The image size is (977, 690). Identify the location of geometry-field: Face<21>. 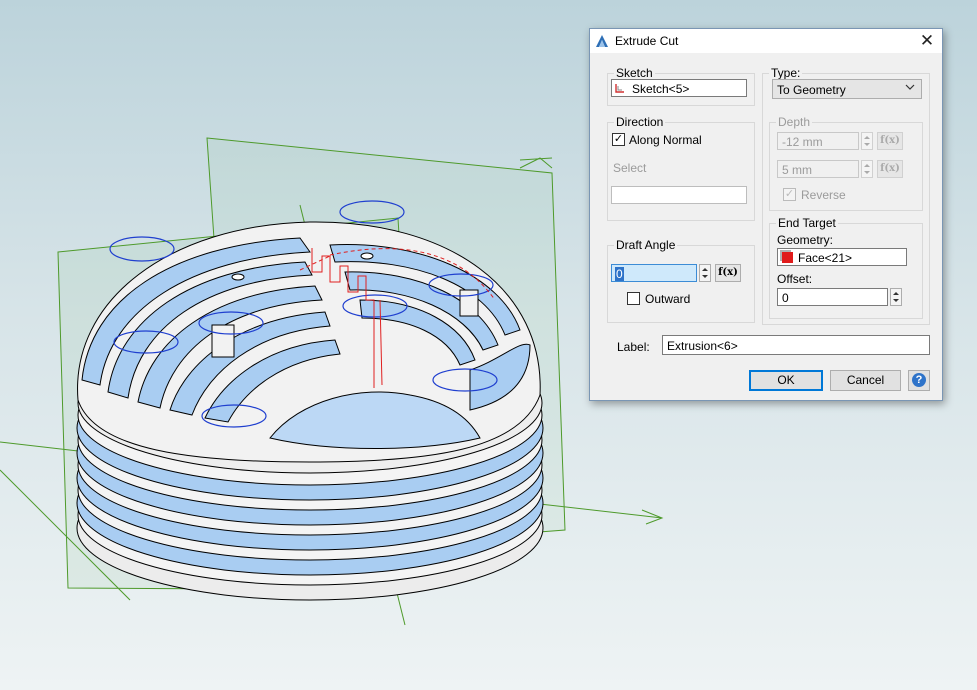
(842, 257).